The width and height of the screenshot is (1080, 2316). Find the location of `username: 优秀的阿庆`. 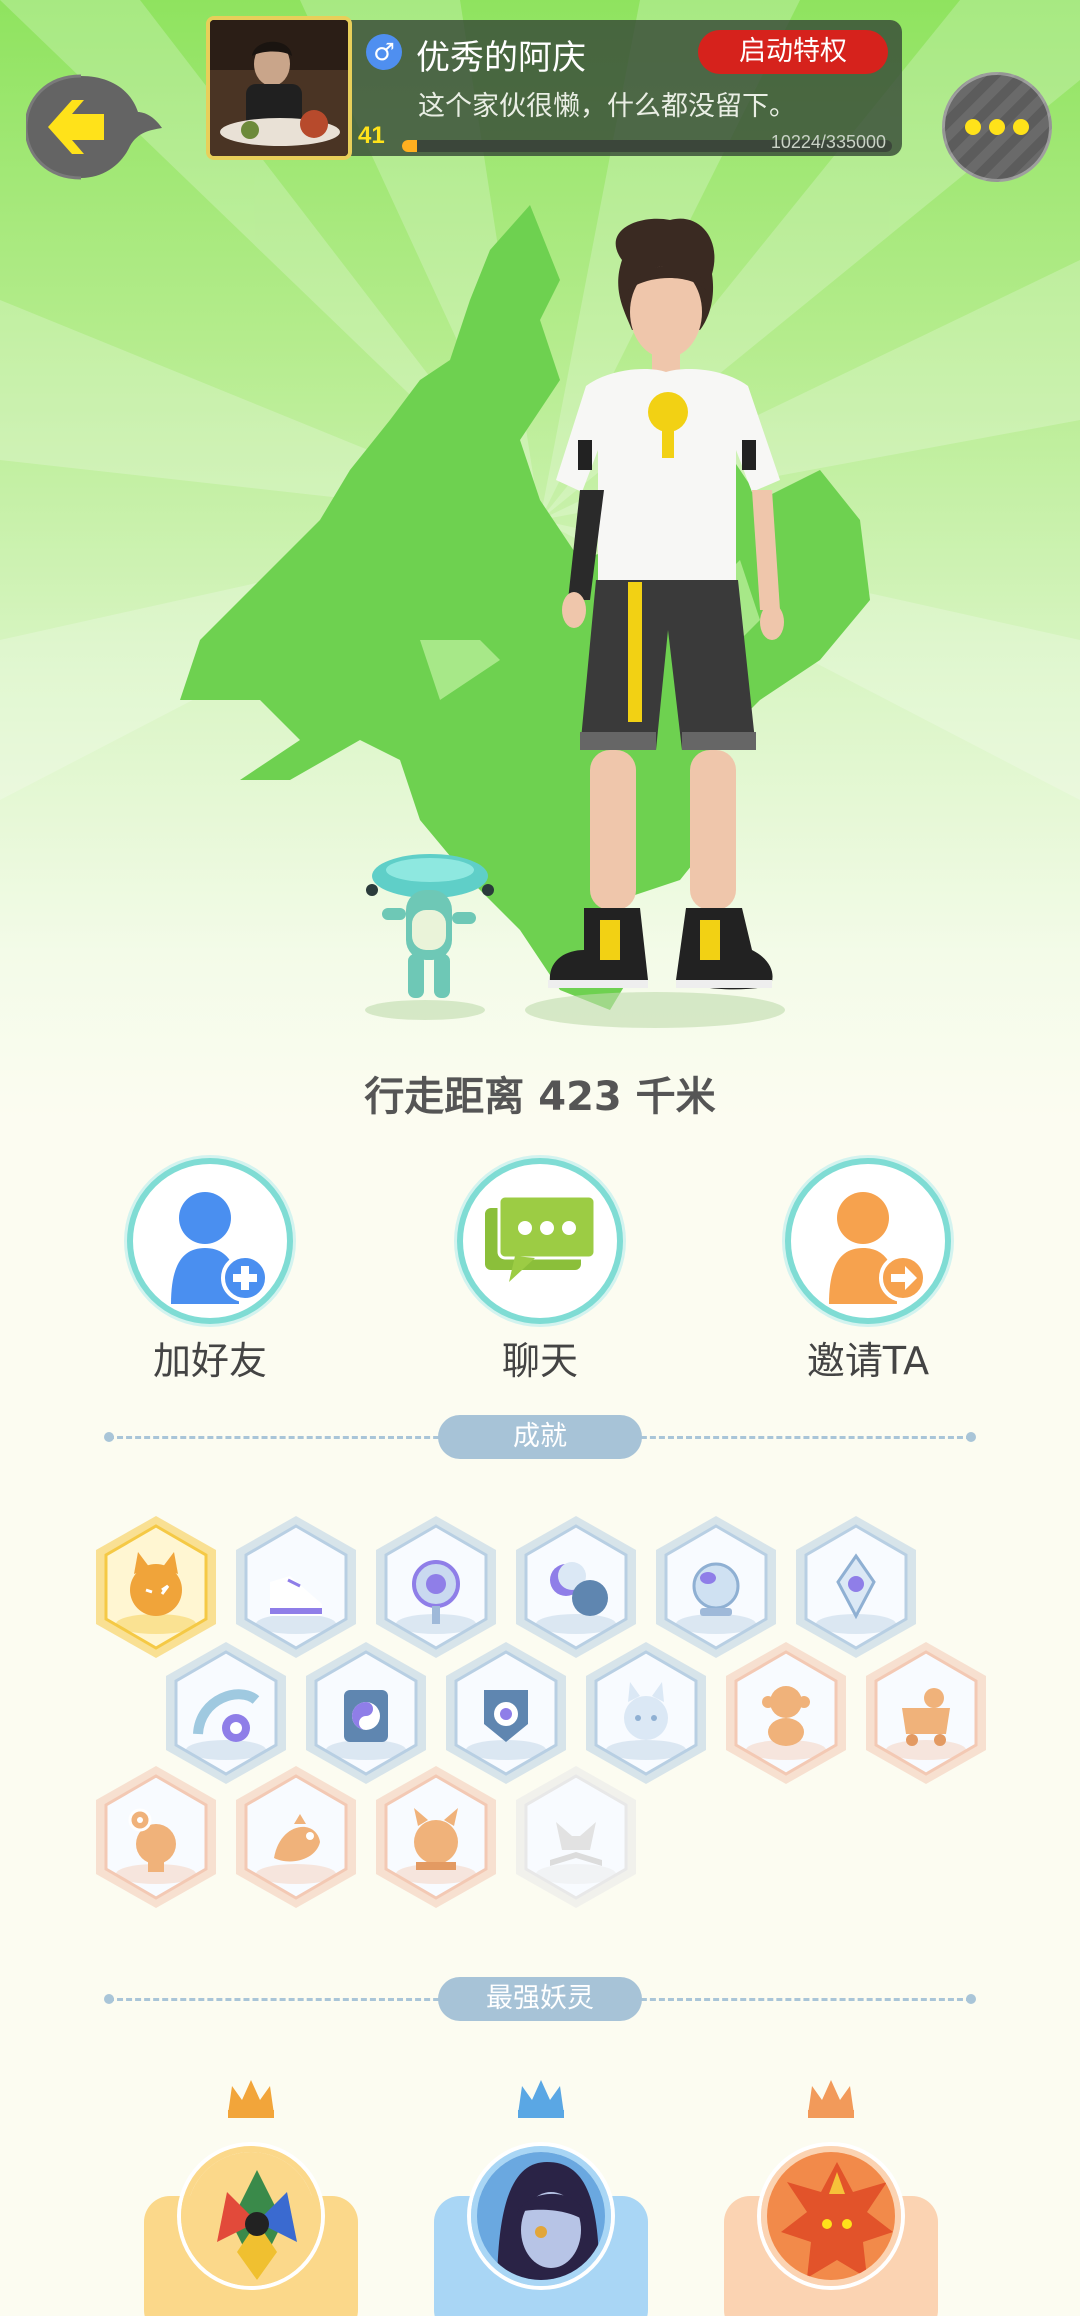

username: 优秀的阿庆 is located at coordinates (501, 58).